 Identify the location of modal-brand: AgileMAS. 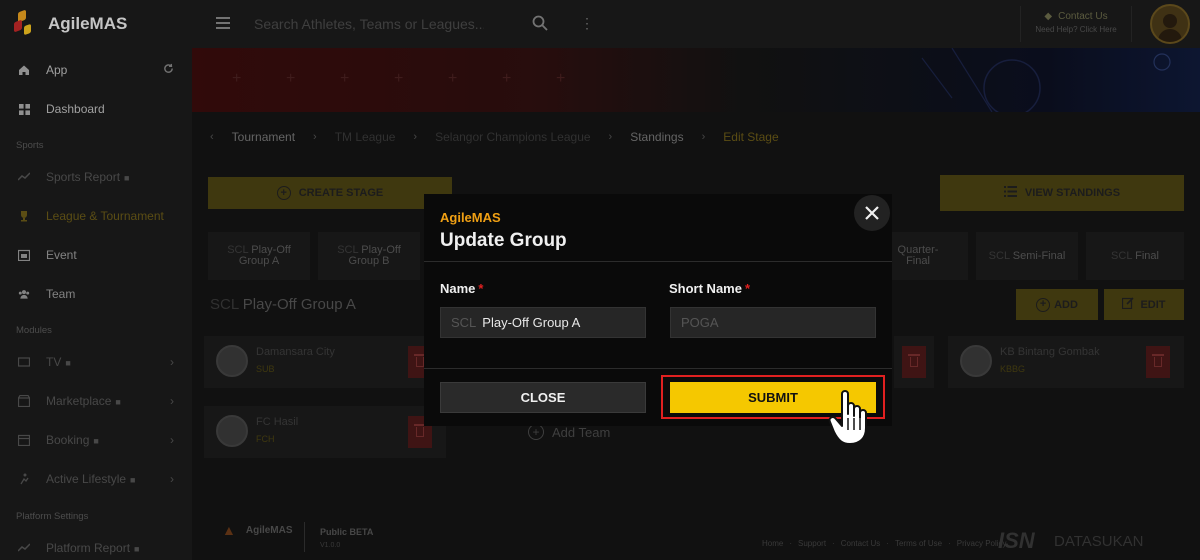
(470, 217).